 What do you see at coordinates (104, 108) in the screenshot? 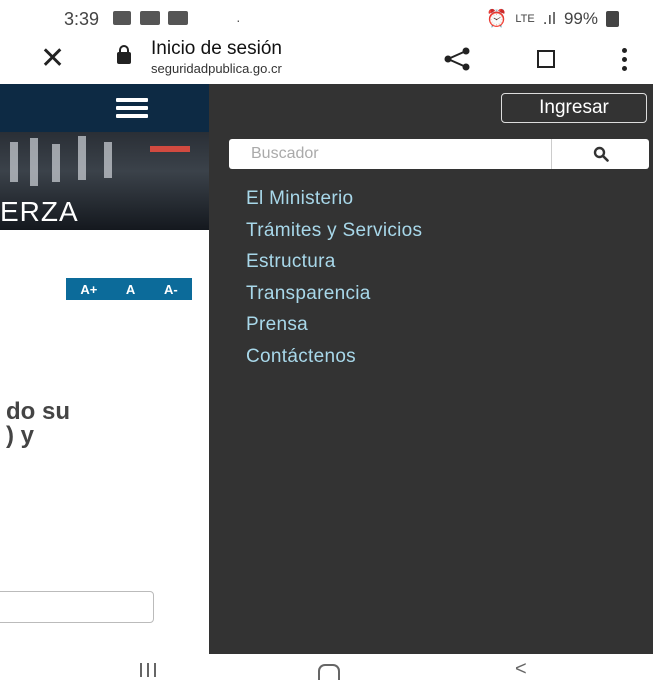
I see `site-header` at bounding box center [104, 108].